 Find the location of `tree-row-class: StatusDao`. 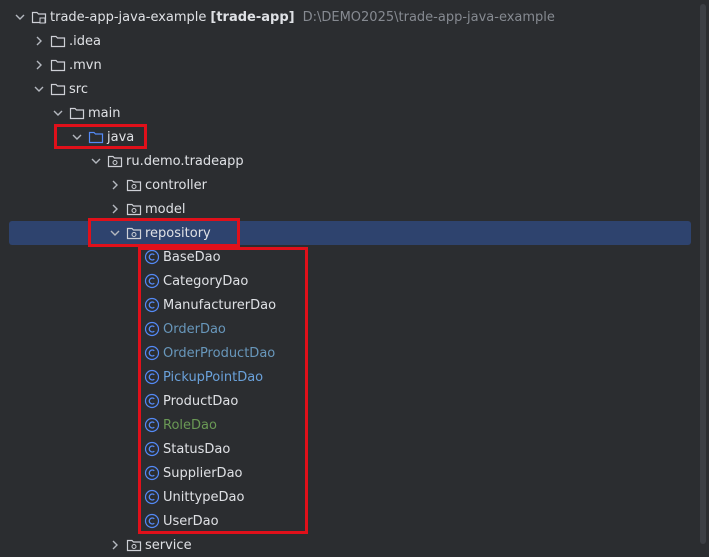

tree-row-class: StatusDao is located at coordinates (350, 449).